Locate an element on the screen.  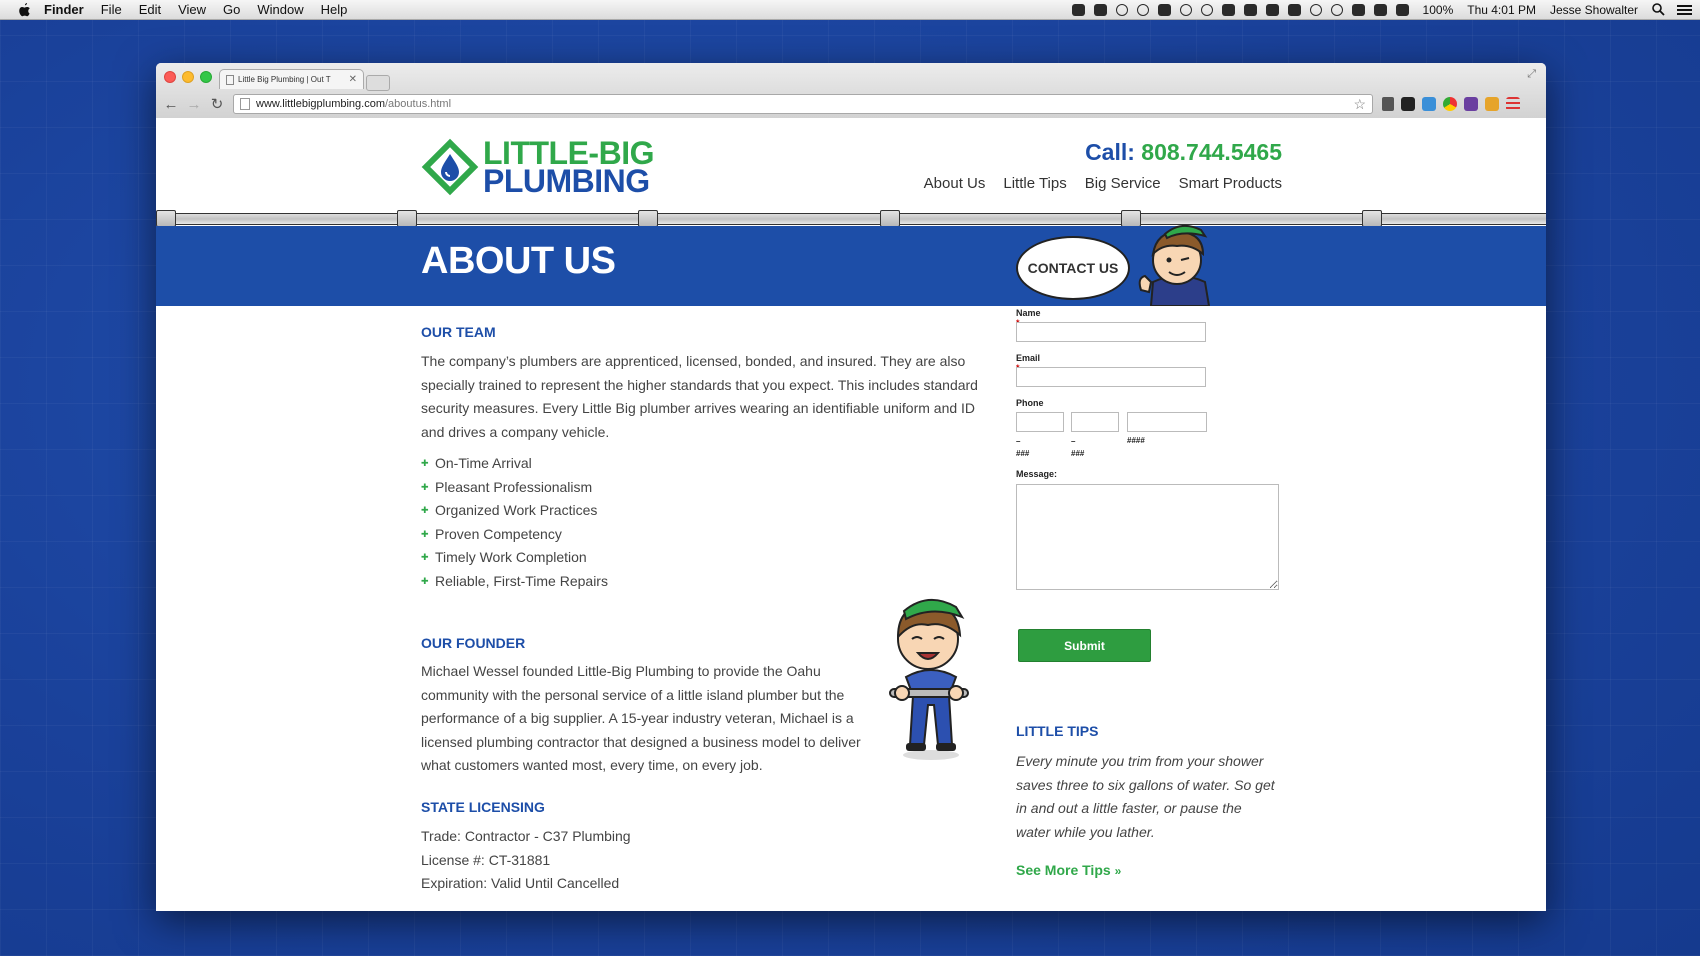
list-item-label: Reliable, First-Time Repairs is located at coordinates (521, 580).